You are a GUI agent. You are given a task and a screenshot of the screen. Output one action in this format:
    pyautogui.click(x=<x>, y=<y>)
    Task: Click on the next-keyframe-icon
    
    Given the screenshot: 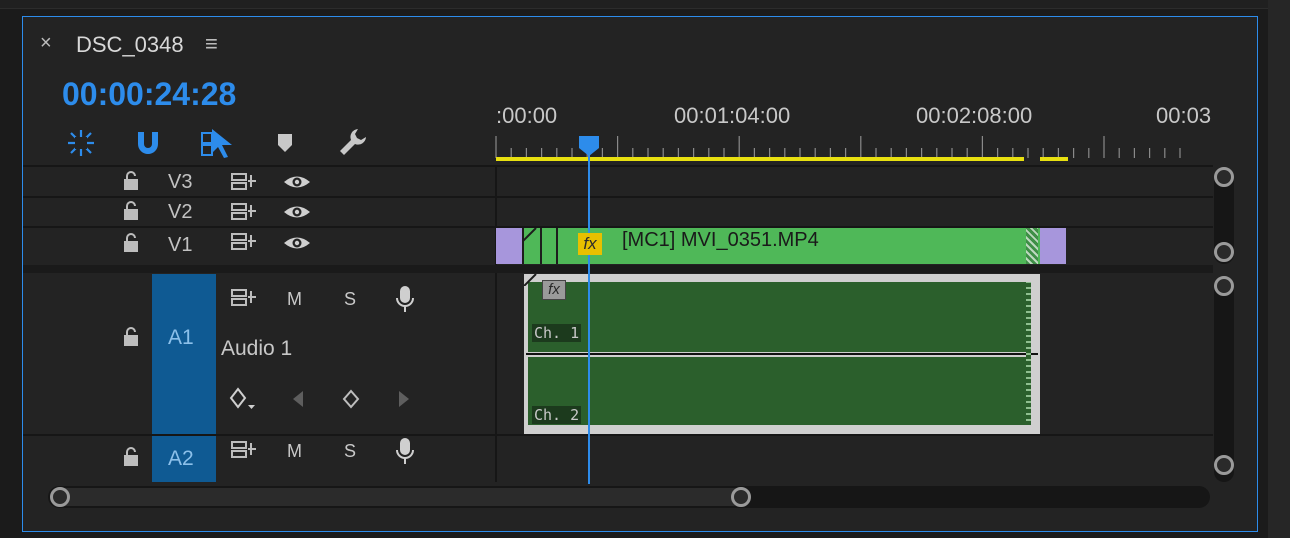 What is the action you would take?
    pyautogui.click(x=404, y=399)
    